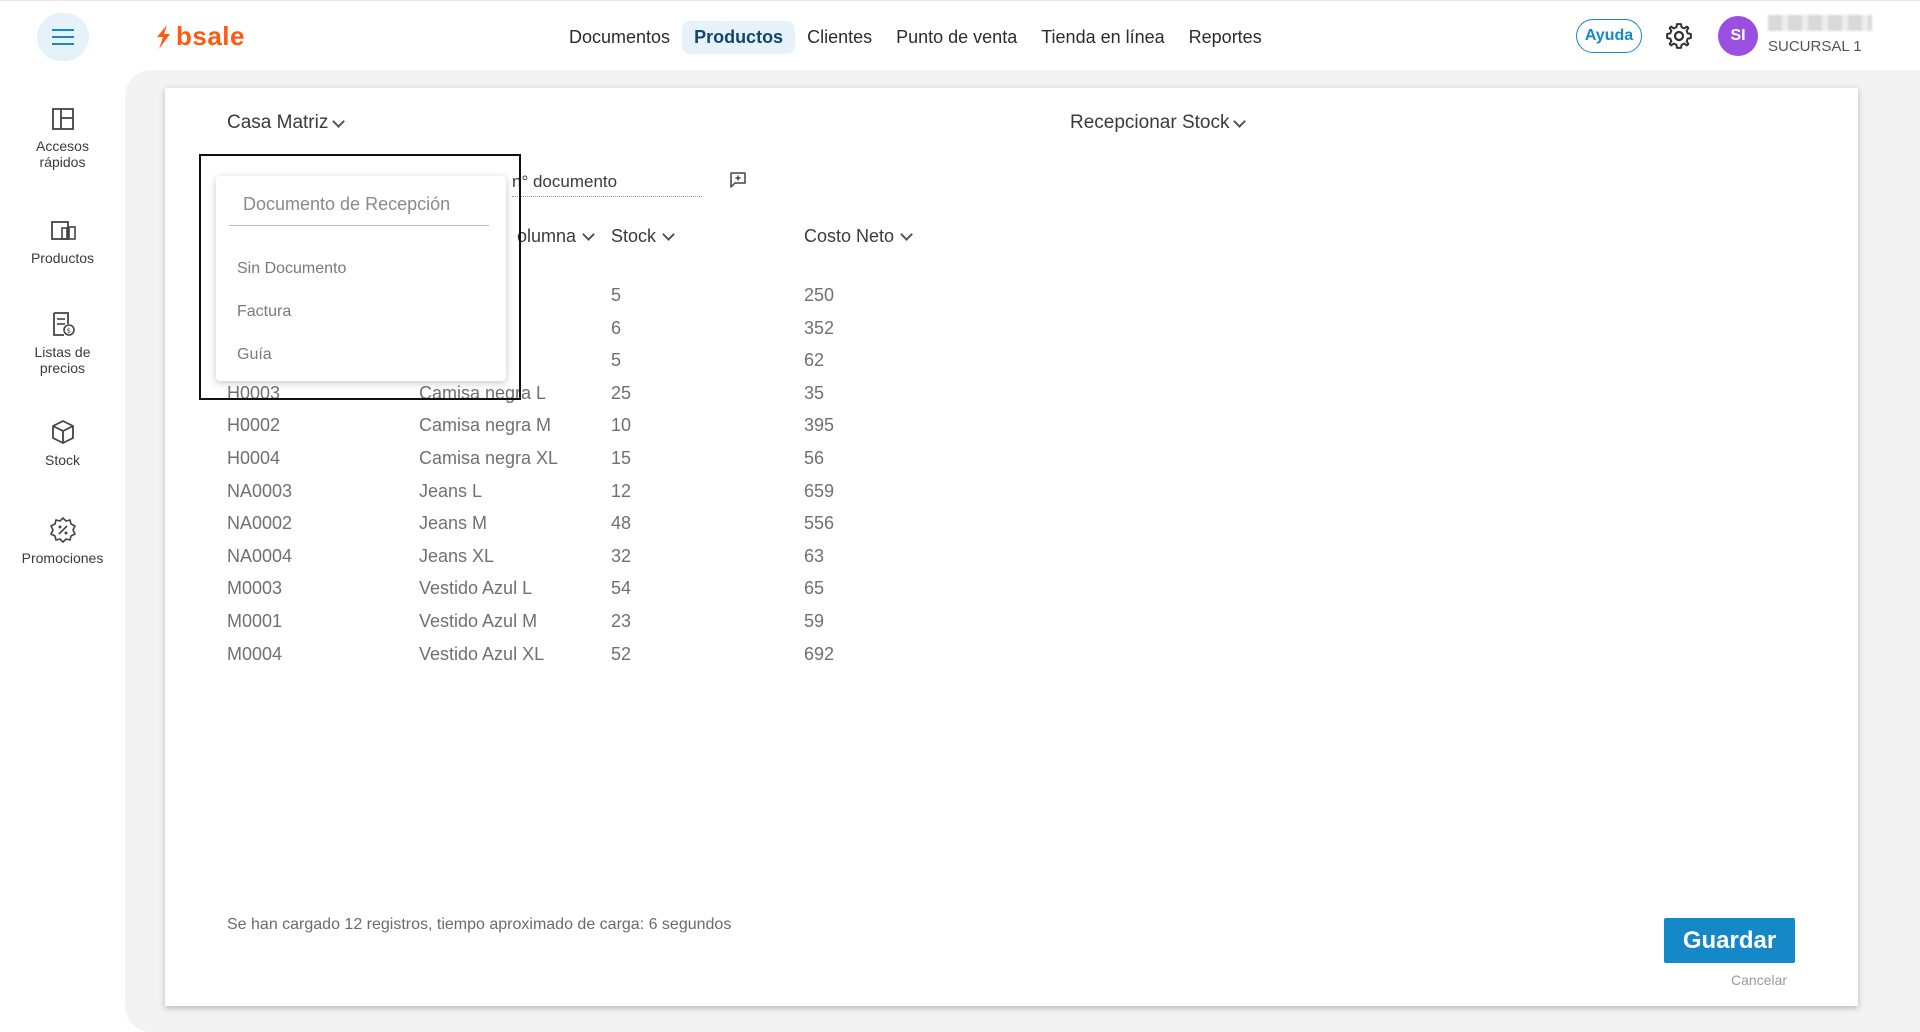 This screenshot has width=1920, height=1032. I want to click on box-icon, so click(62, 432).